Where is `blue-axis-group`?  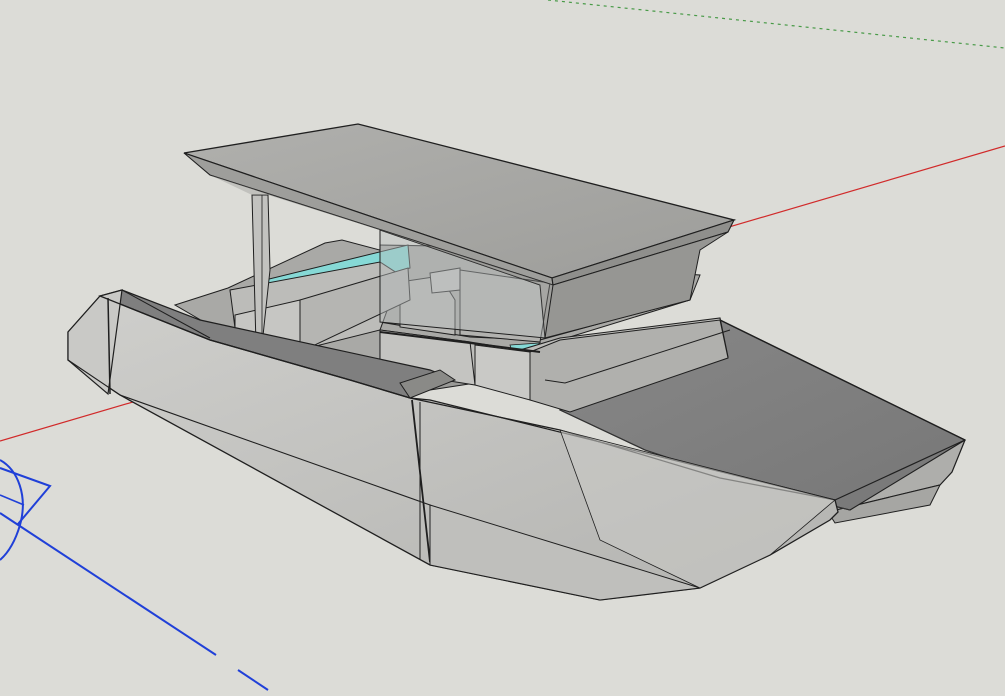 blue-axis-group is located at coordinates (134, 601).